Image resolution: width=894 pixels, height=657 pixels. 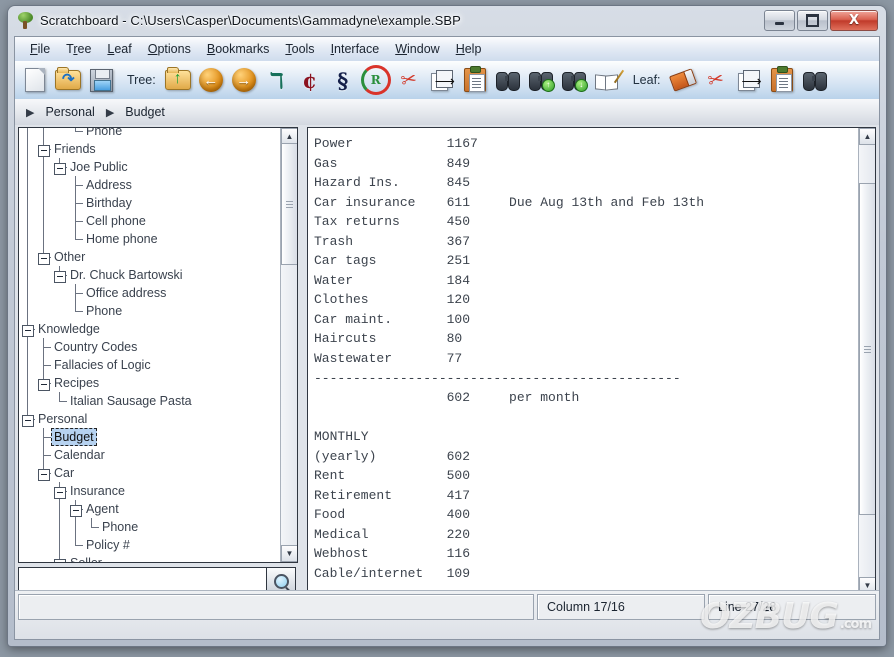 I want to click on tree-copy-button: ¢, so click(x=310, y=80).